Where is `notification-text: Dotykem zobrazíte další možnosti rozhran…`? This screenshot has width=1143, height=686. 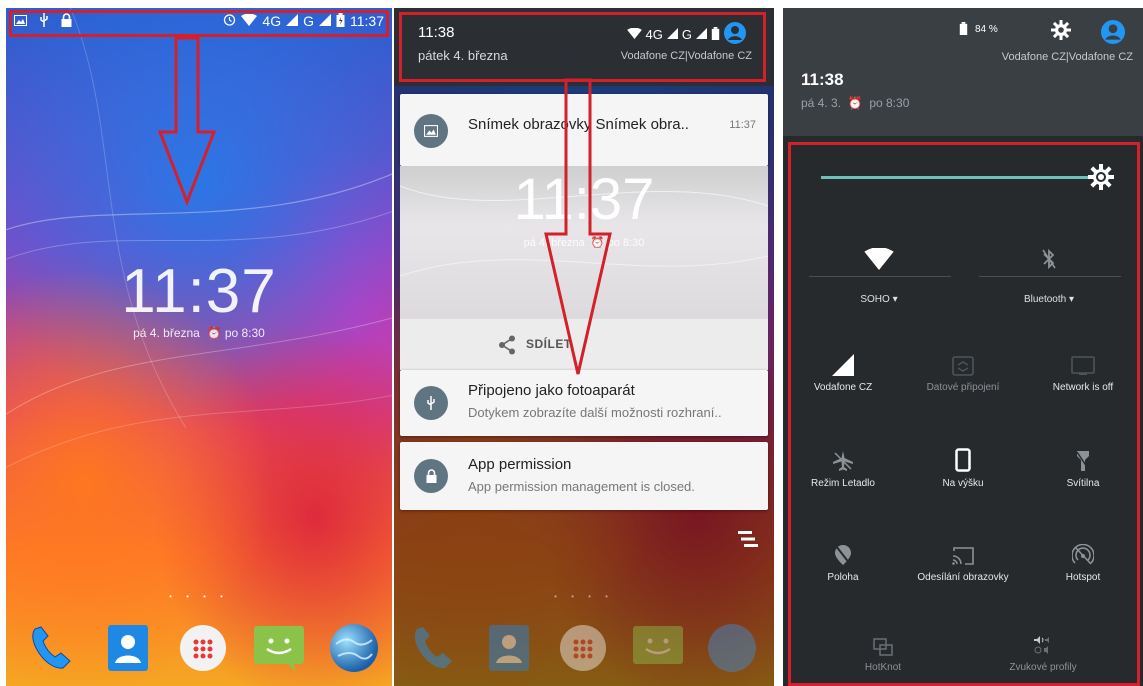 notification-text: Dotykem zobrazíte další možnosti rozhran… is located at coordinates (595, 412).